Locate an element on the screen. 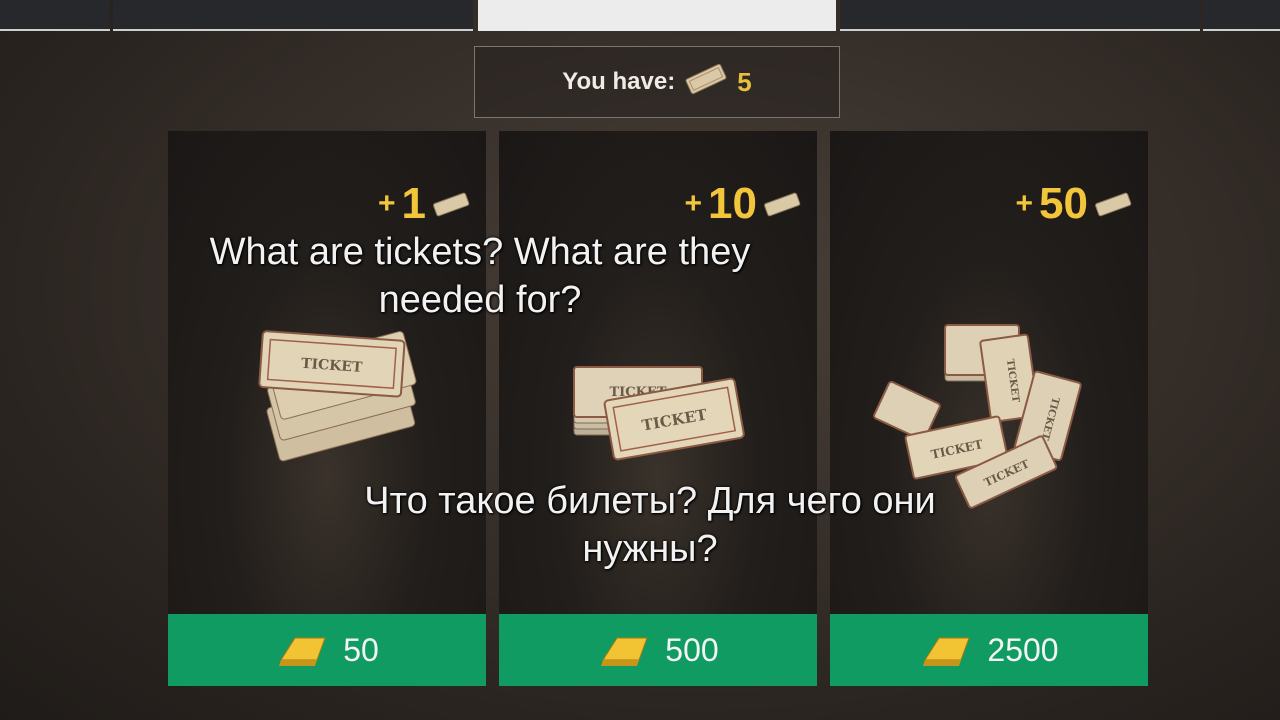 This screenshot has width=1280, height=720. ticket-balance: You have: 5 is located at coordinates (657, 82).